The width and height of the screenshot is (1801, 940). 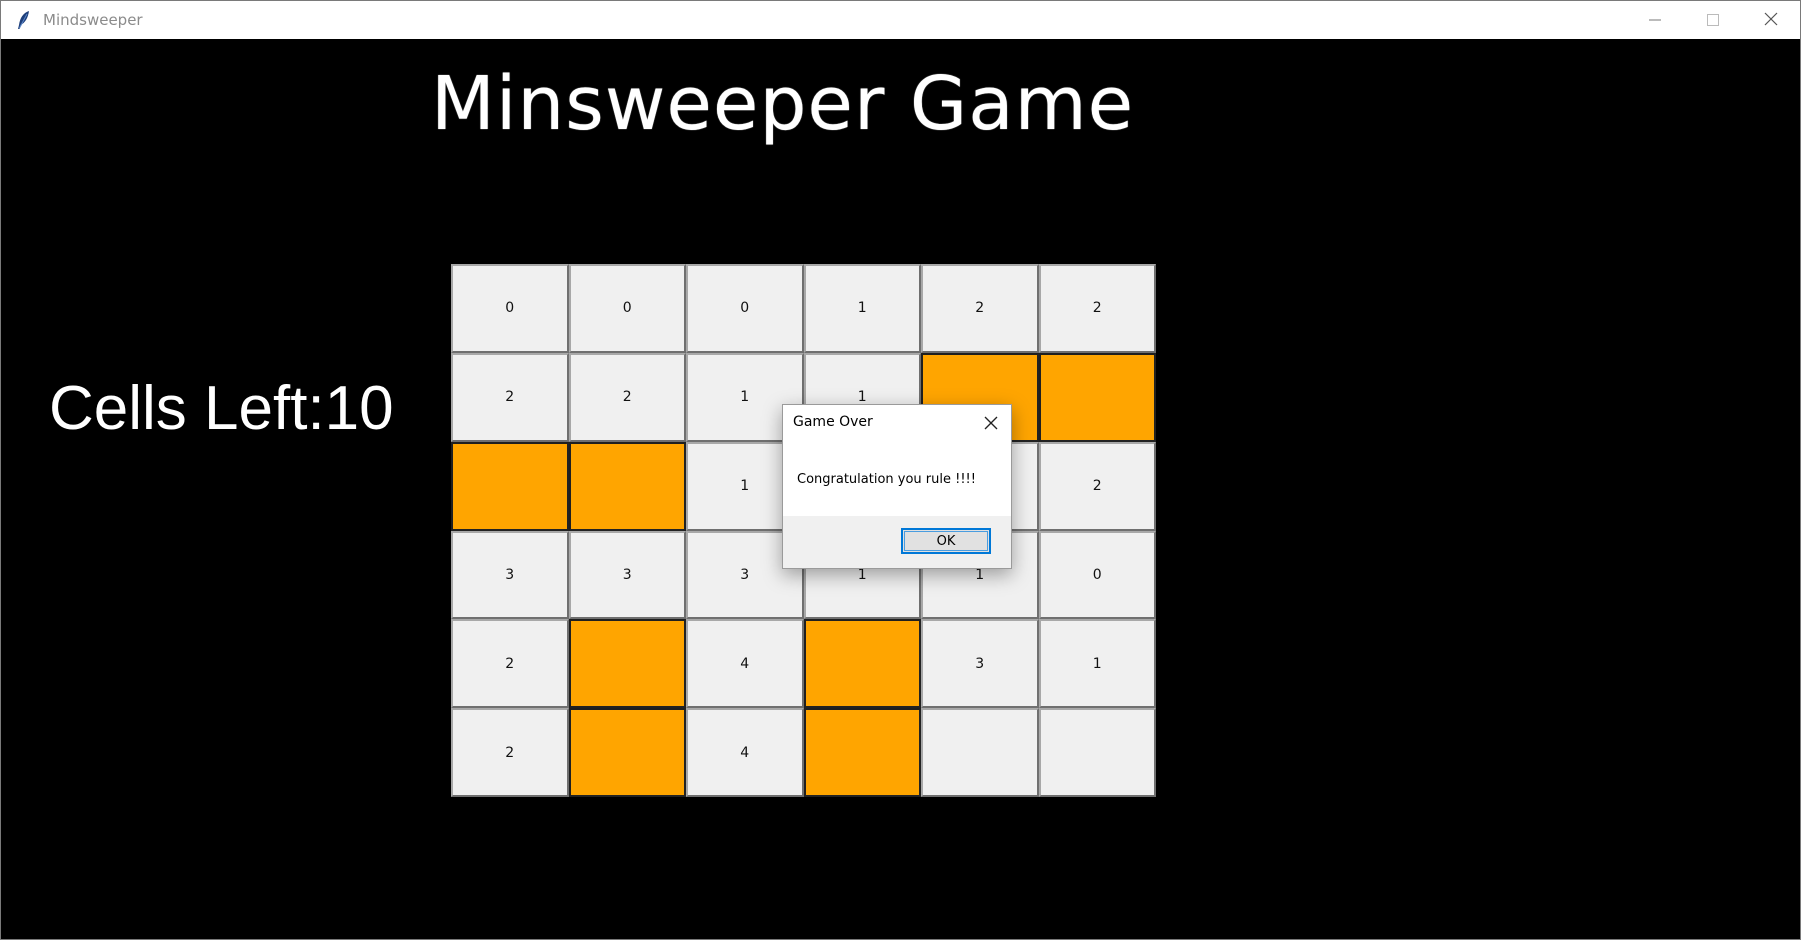 What do you see at coordinates (783, 104) in the screenshot?
I see `game-title: Minsweeper Game` at bounding box center [783, 104].